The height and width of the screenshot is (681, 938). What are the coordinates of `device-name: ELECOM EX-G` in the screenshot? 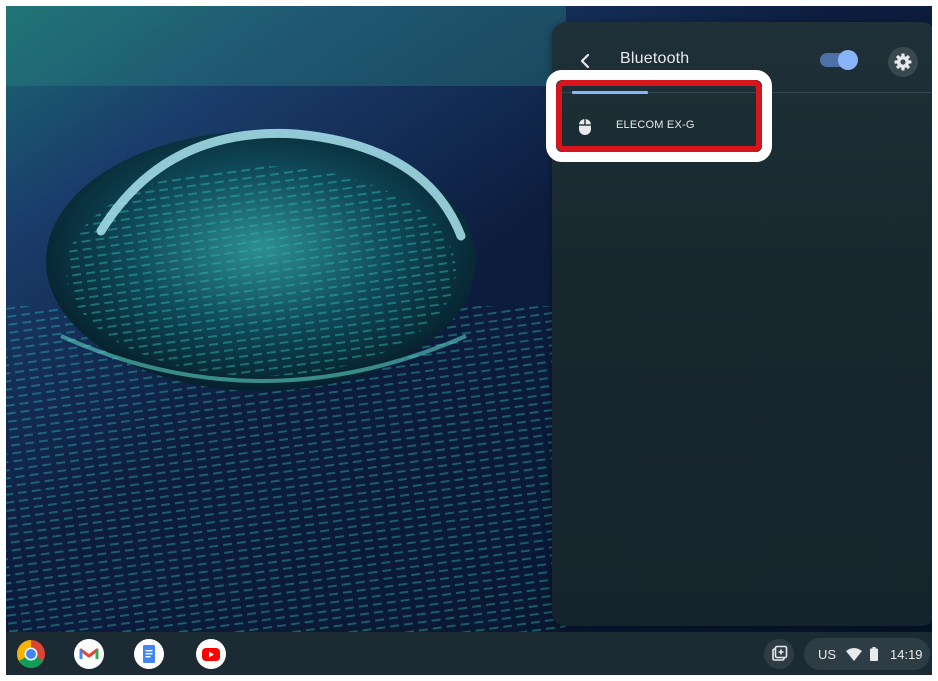 It's located at (655, 125).